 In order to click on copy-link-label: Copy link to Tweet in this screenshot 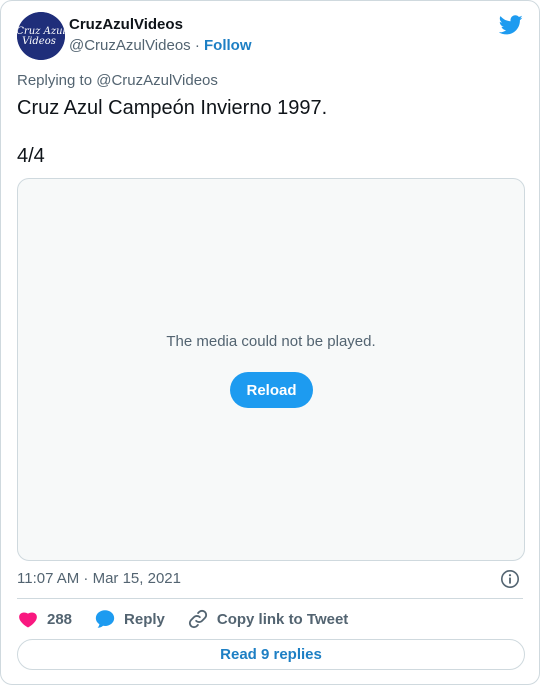, I will do `click(282, 619)`.